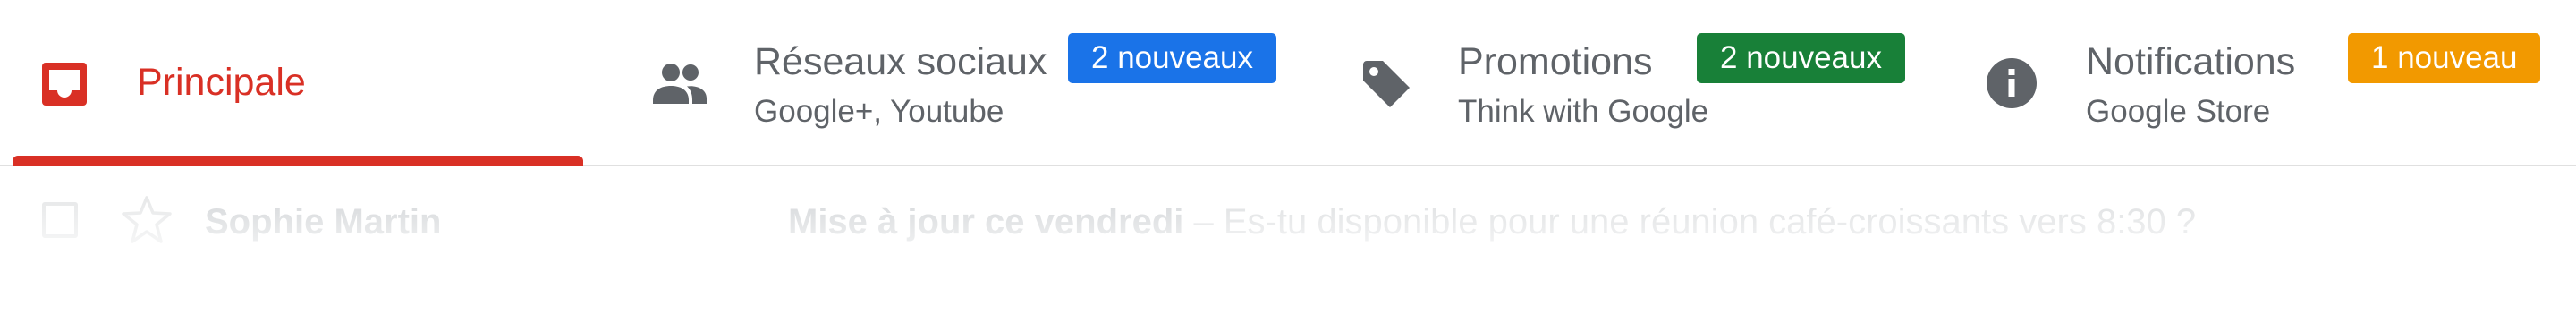 This screenshot has height=331, width=2576. What do you see at coordinates (986, 222) in the screenshot?
I see `mail-subject: Mise à jour ce vendredi` at bounding box center [986, 222].